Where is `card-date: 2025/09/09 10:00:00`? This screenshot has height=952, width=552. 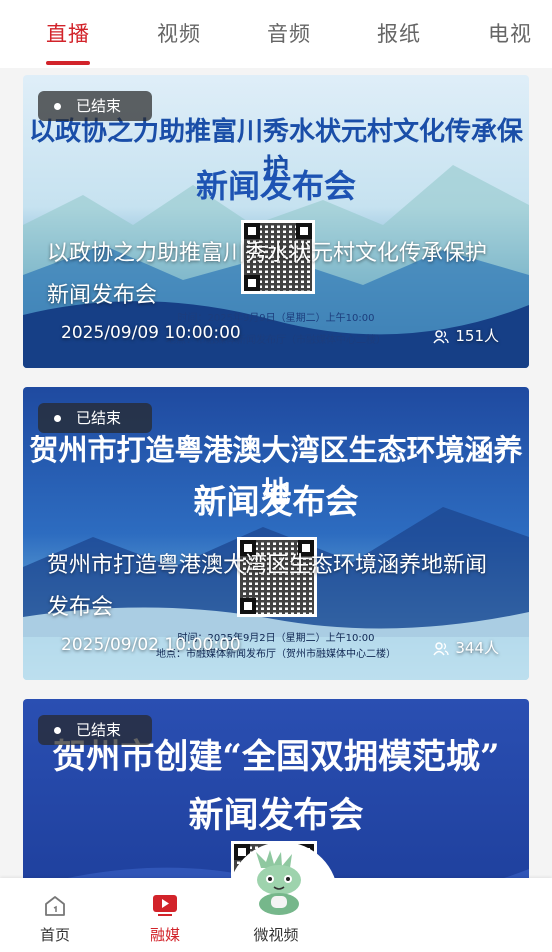 card-date: 2025/09/09 10:00:00 is located at coordinates (151, 333).